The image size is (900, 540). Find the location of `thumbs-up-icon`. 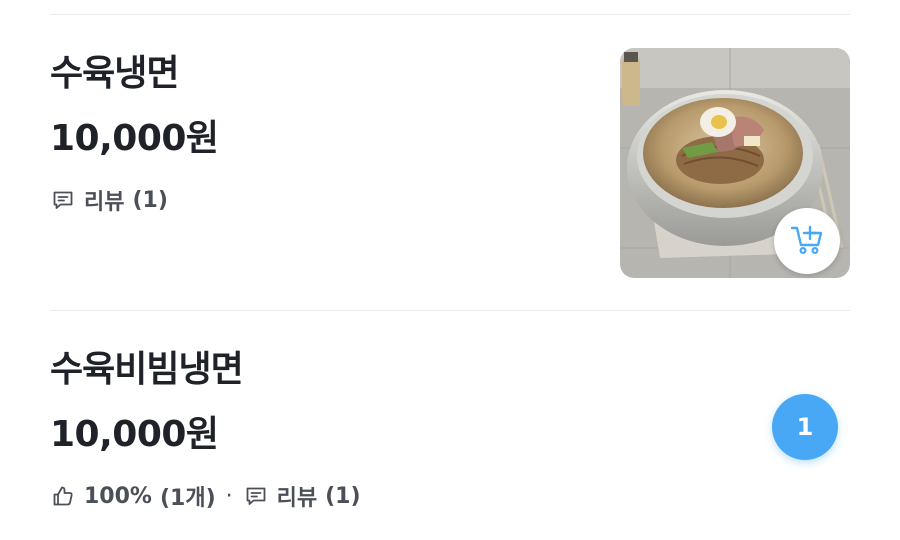

thumbs-up-icon is located at coordinates (63, 496).